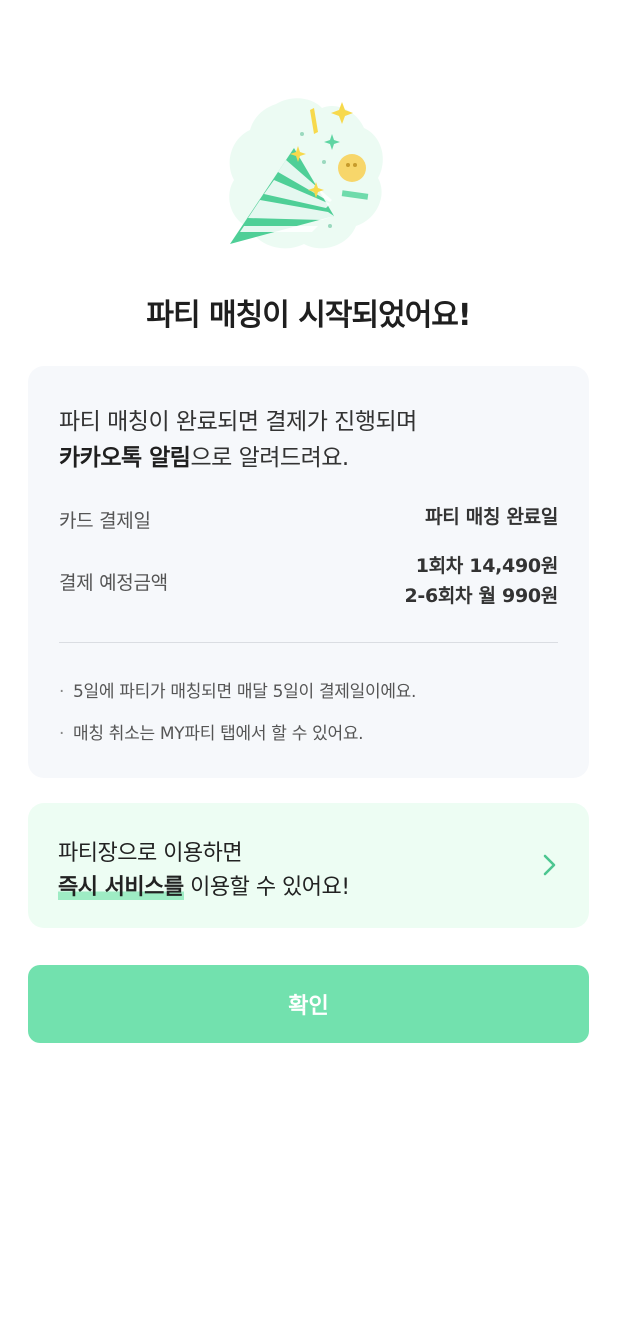  Describe the element at coordinates (481, 581) in the screenshot. I see `expected-amount-value: 1회차 14,490원 2-6회차 월 990원` at that location.